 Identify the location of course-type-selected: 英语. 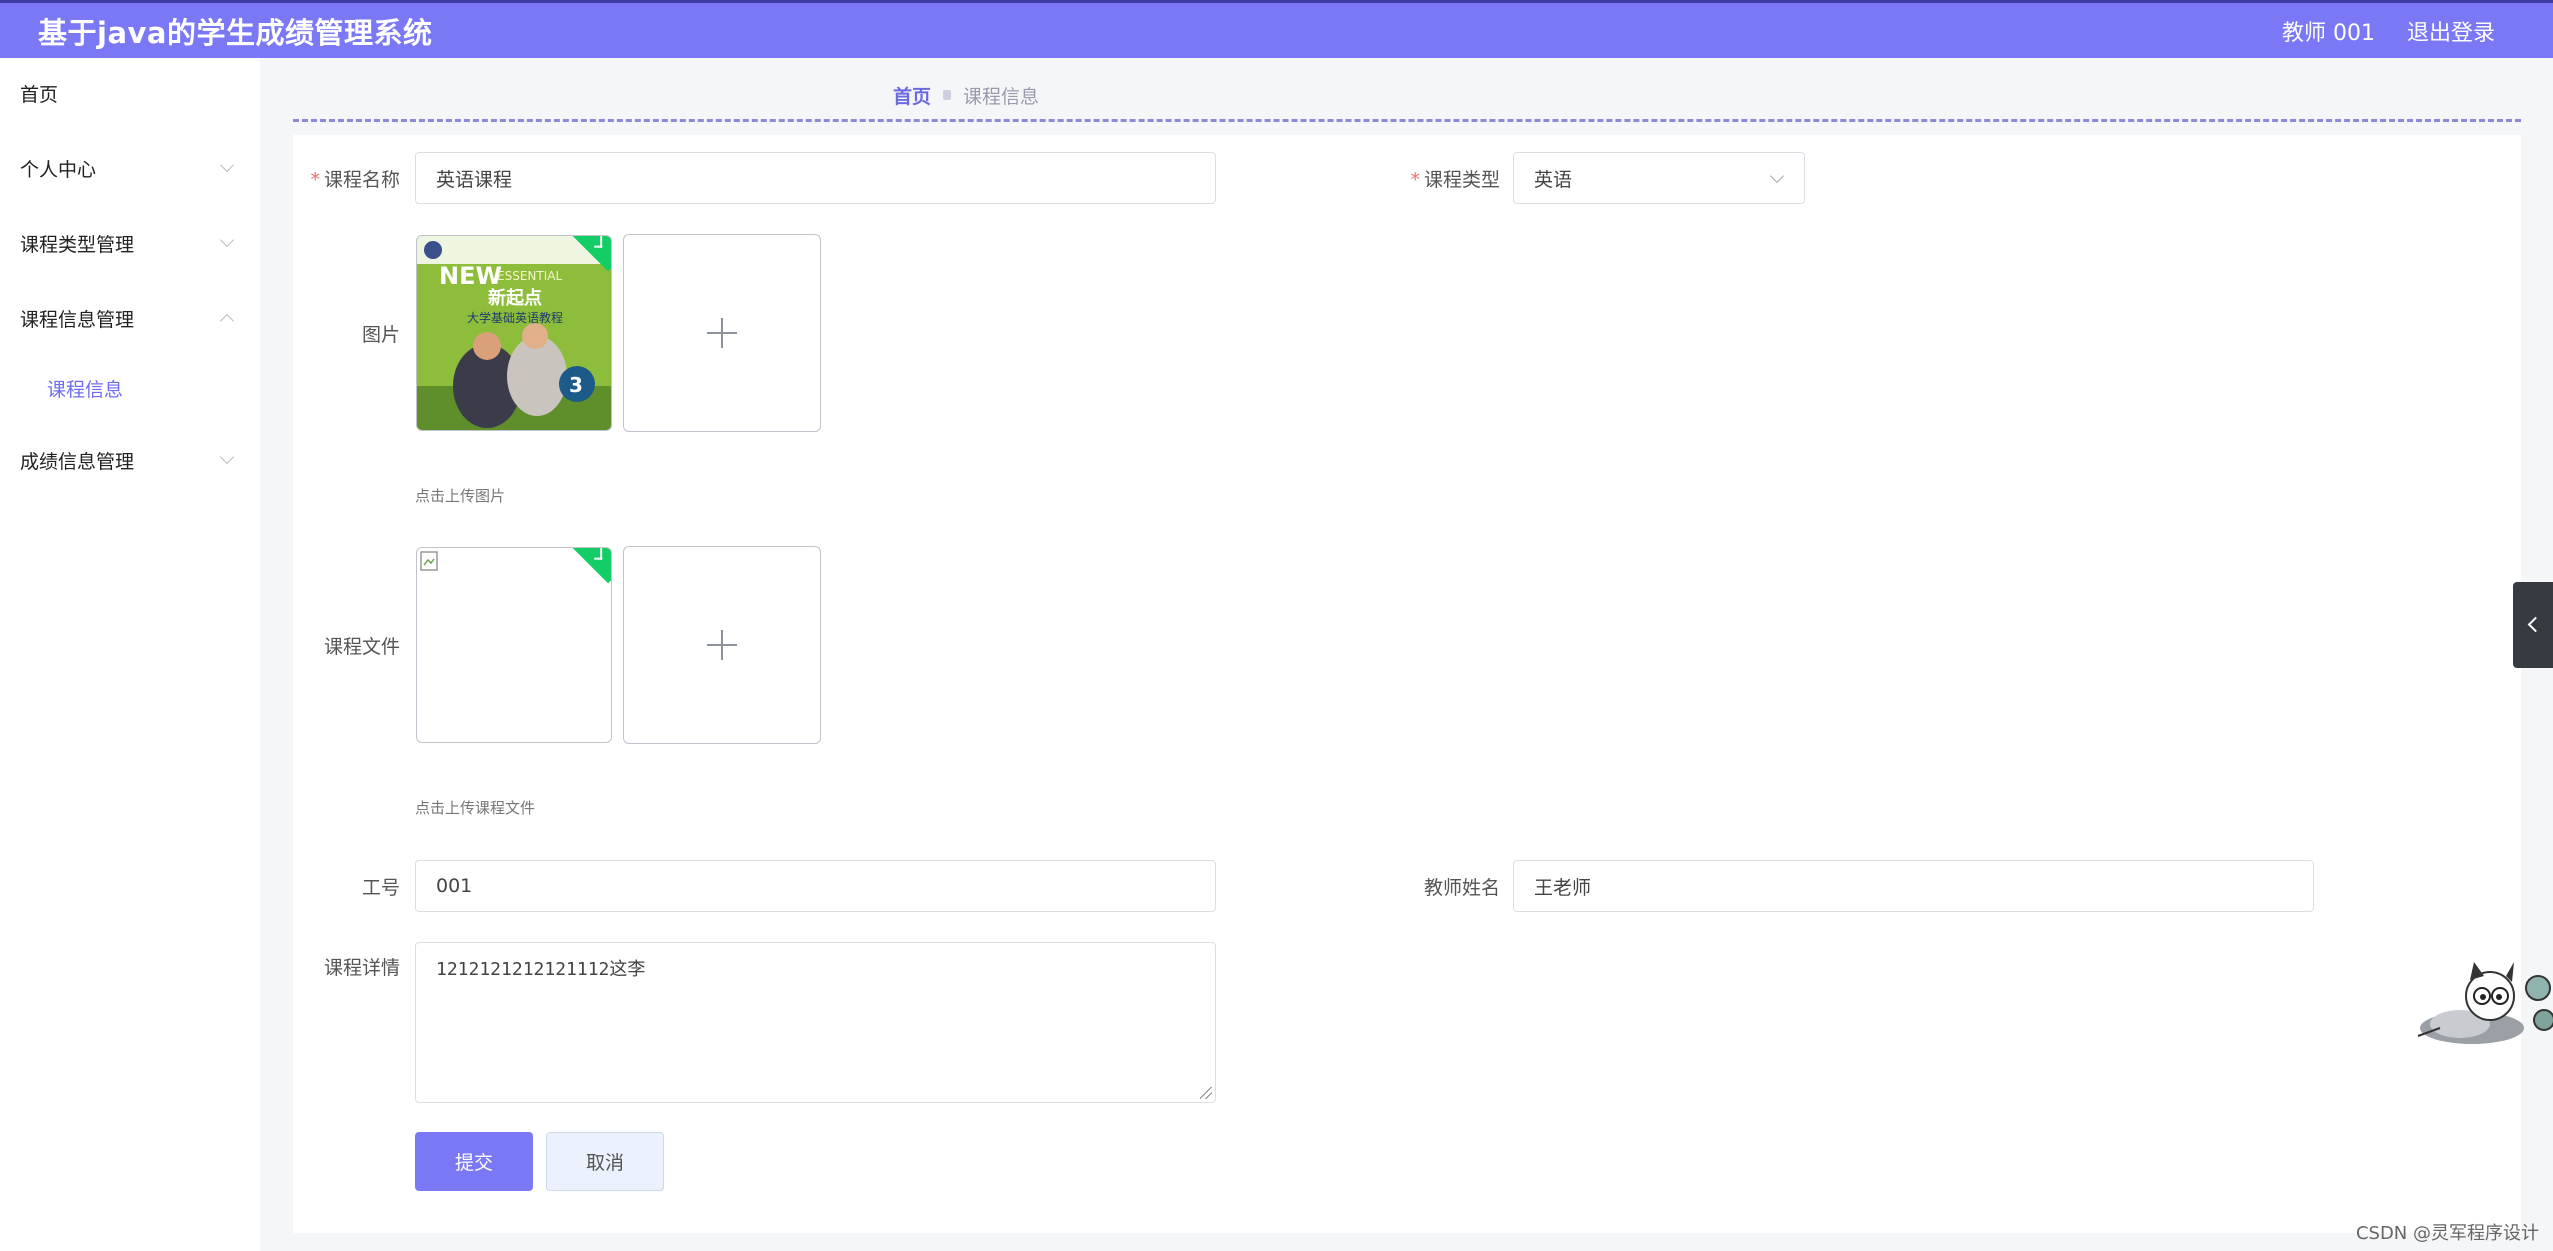
(1553, 179).